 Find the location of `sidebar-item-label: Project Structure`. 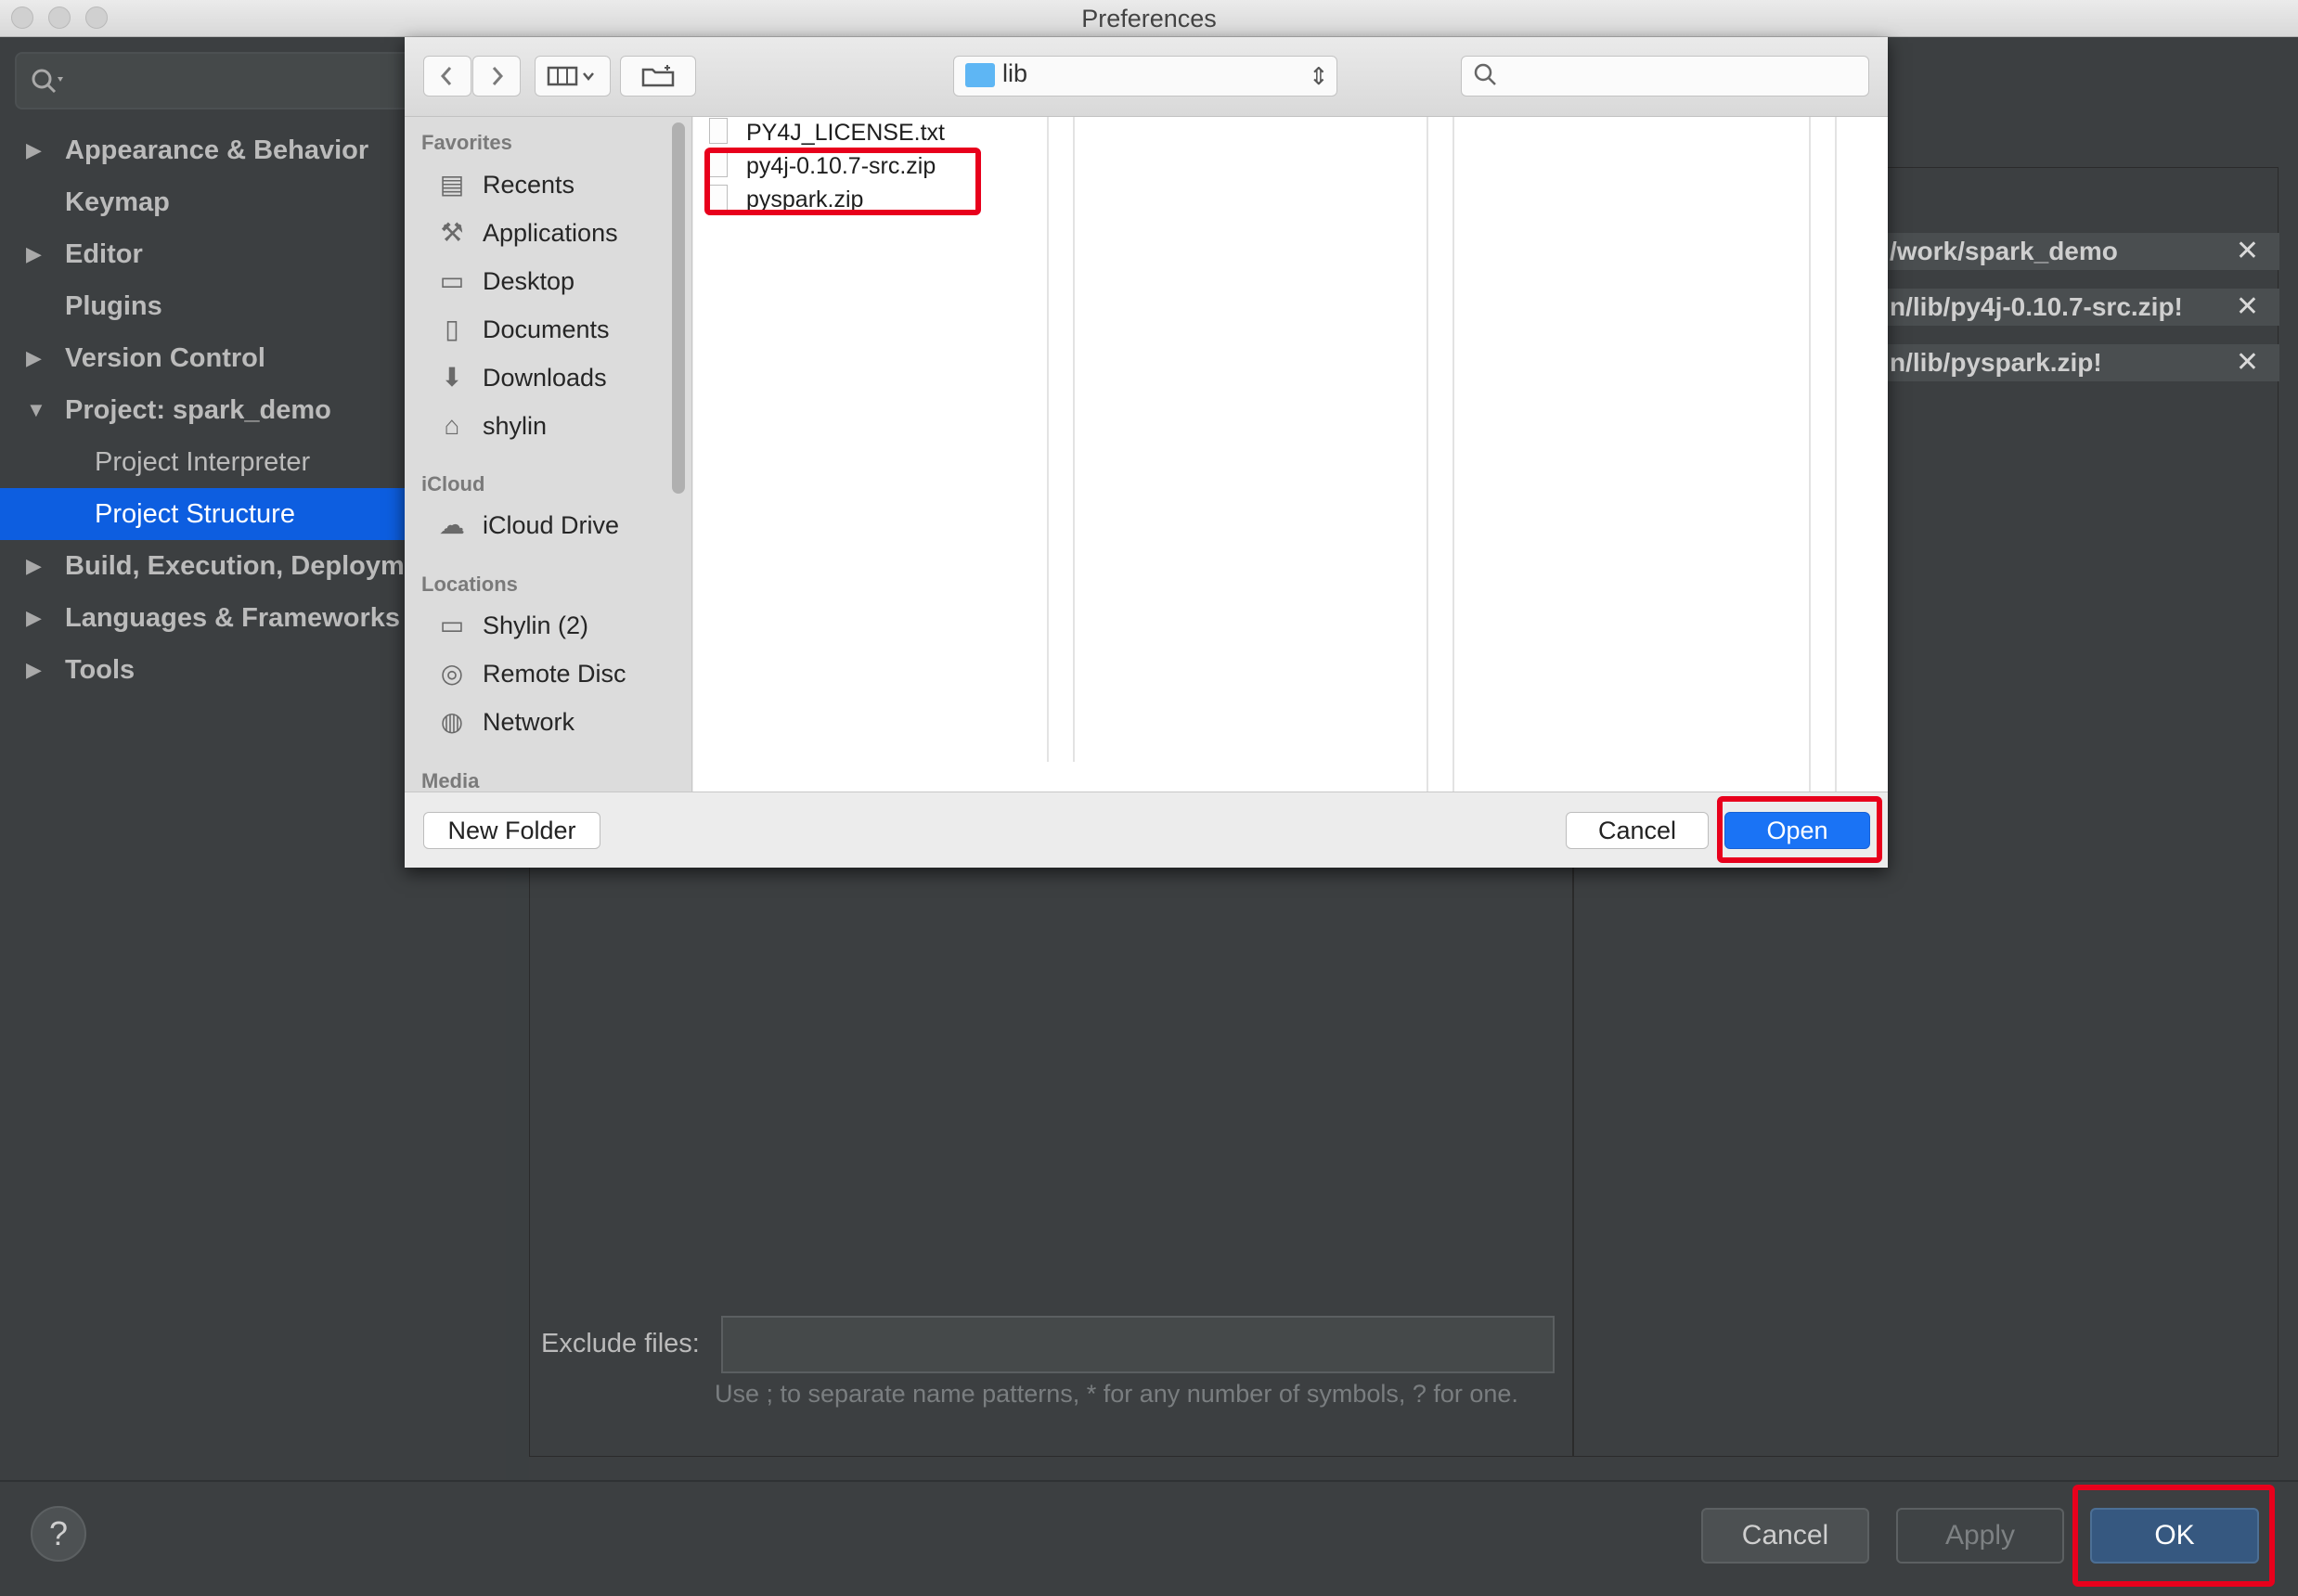

sidebar-item-label: Project Structure is located at coordinates (195, 514).